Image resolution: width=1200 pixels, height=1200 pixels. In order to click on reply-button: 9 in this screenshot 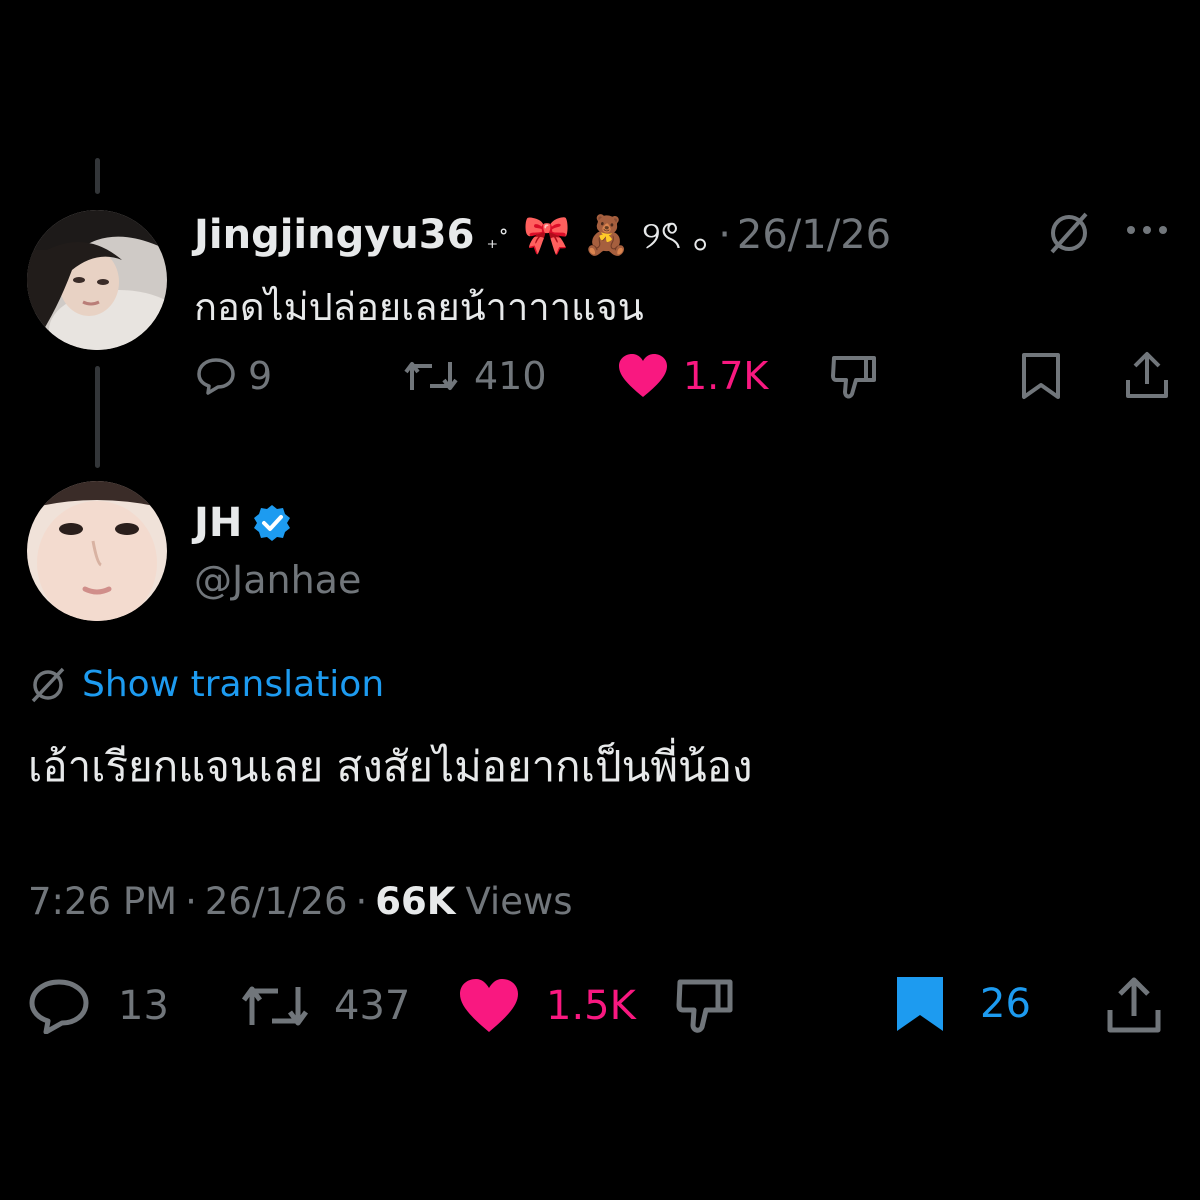, I will do `click(234, 376)`.